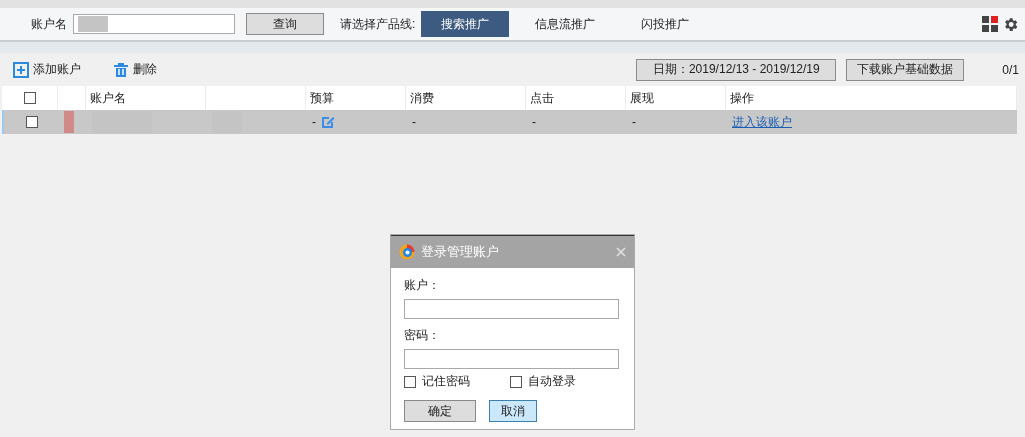 The image size is (1025, 437). I want to click on dialog-title: 登录管理账户, so click(460, 252).